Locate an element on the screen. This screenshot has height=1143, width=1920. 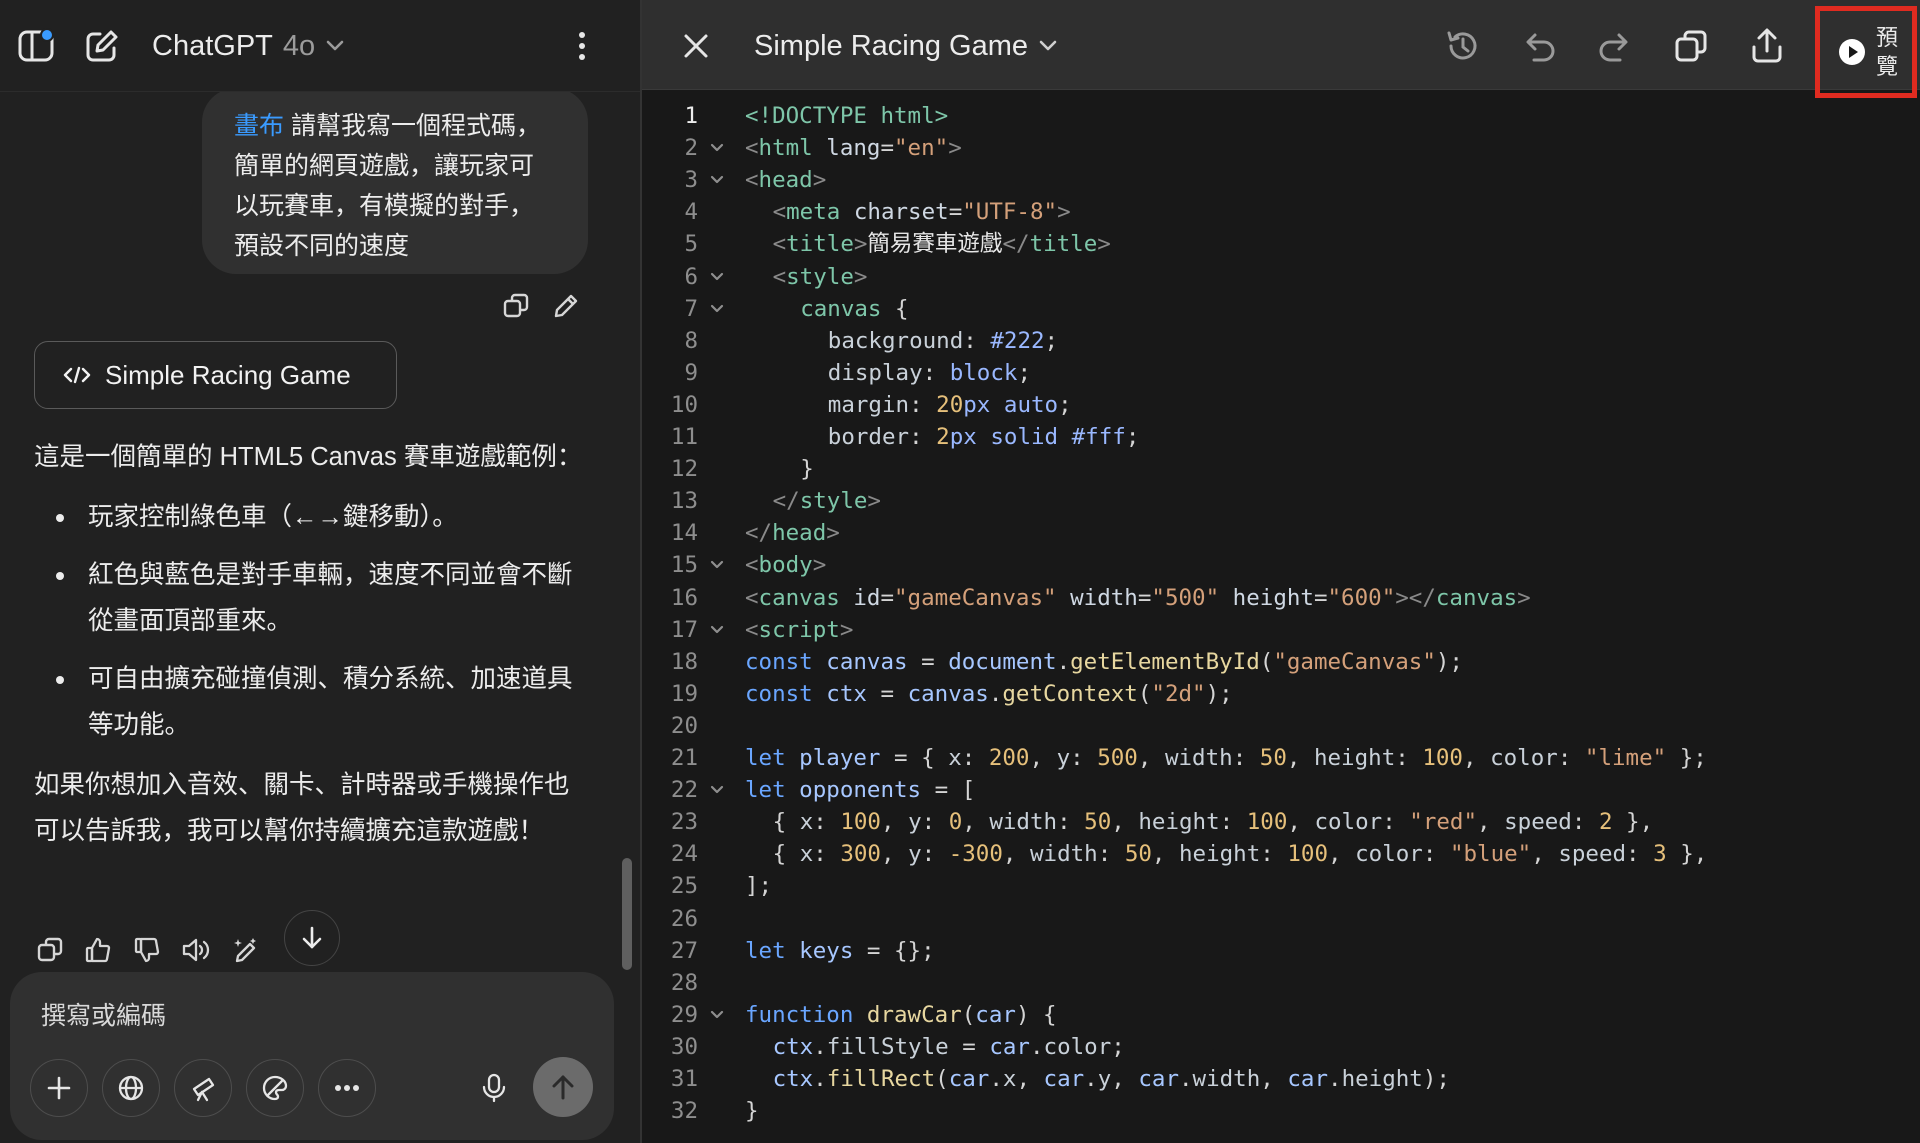
vertical-dots-icon is located at coordinates (582, 46).